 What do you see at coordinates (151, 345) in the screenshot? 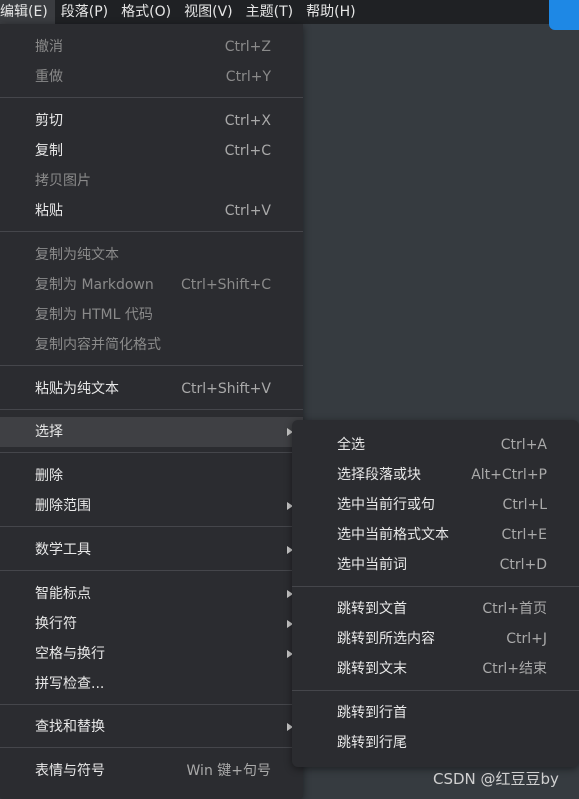
I see `menu-item-copy-simplified: 复制内容并简化格式` at bounding box center [151, 345].